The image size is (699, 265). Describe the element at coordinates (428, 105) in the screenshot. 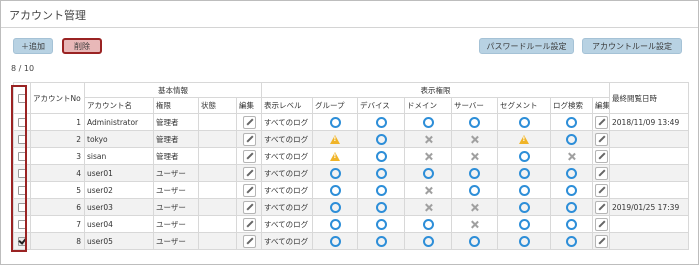

I see `header-domain: ドメイン` at that location.